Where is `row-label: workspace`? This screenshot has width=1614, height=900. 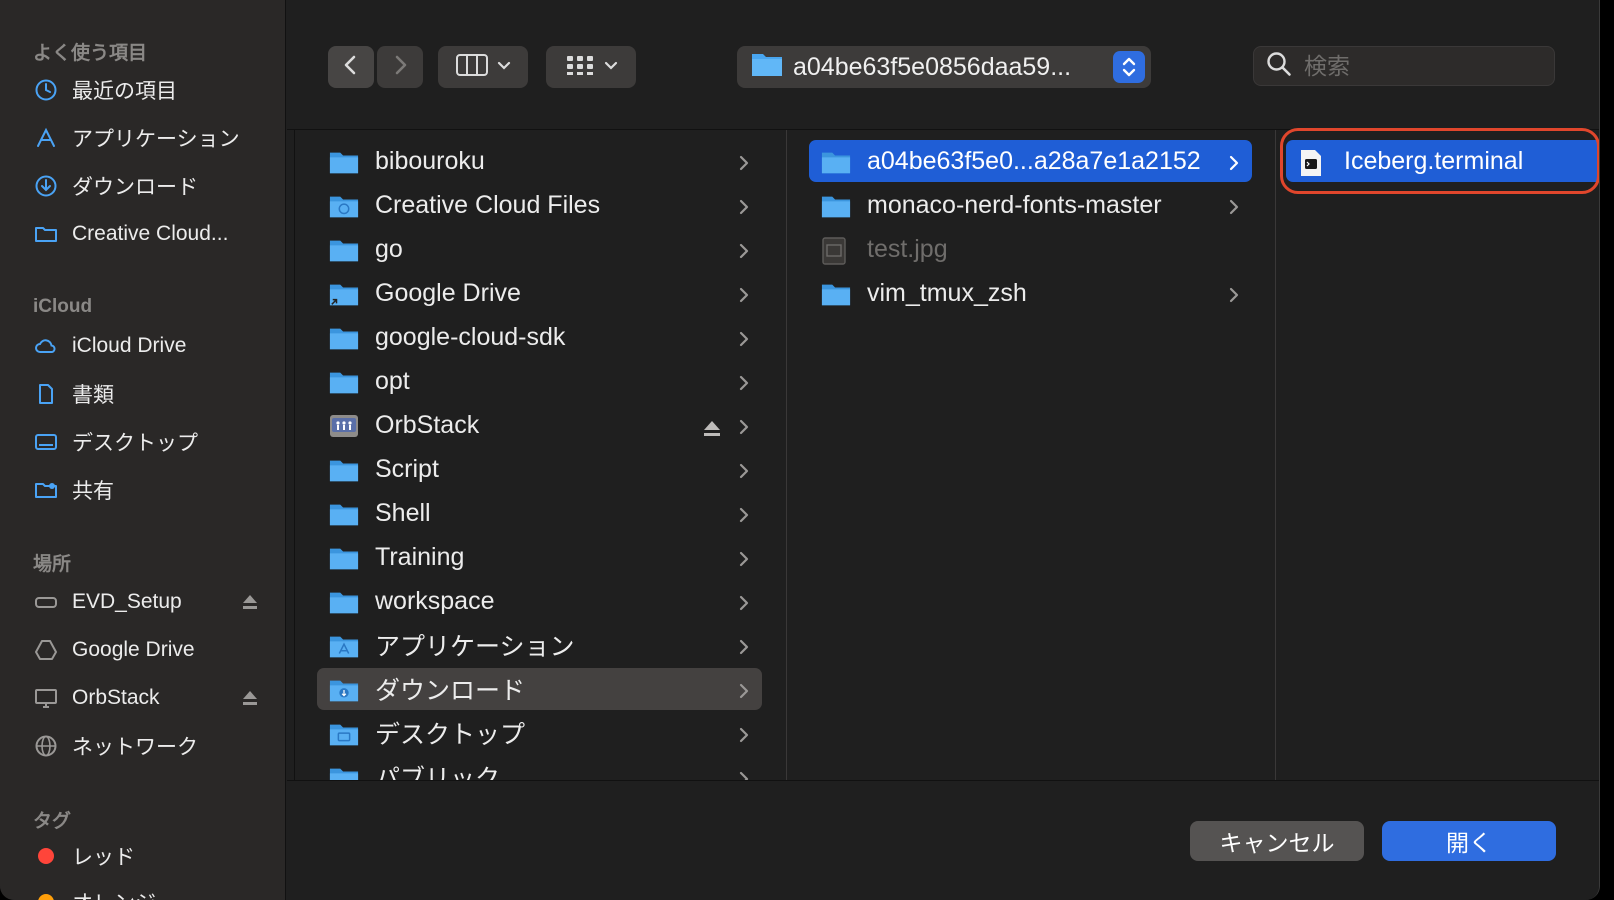
row-label: workspace is located at coordinates (435, 600).